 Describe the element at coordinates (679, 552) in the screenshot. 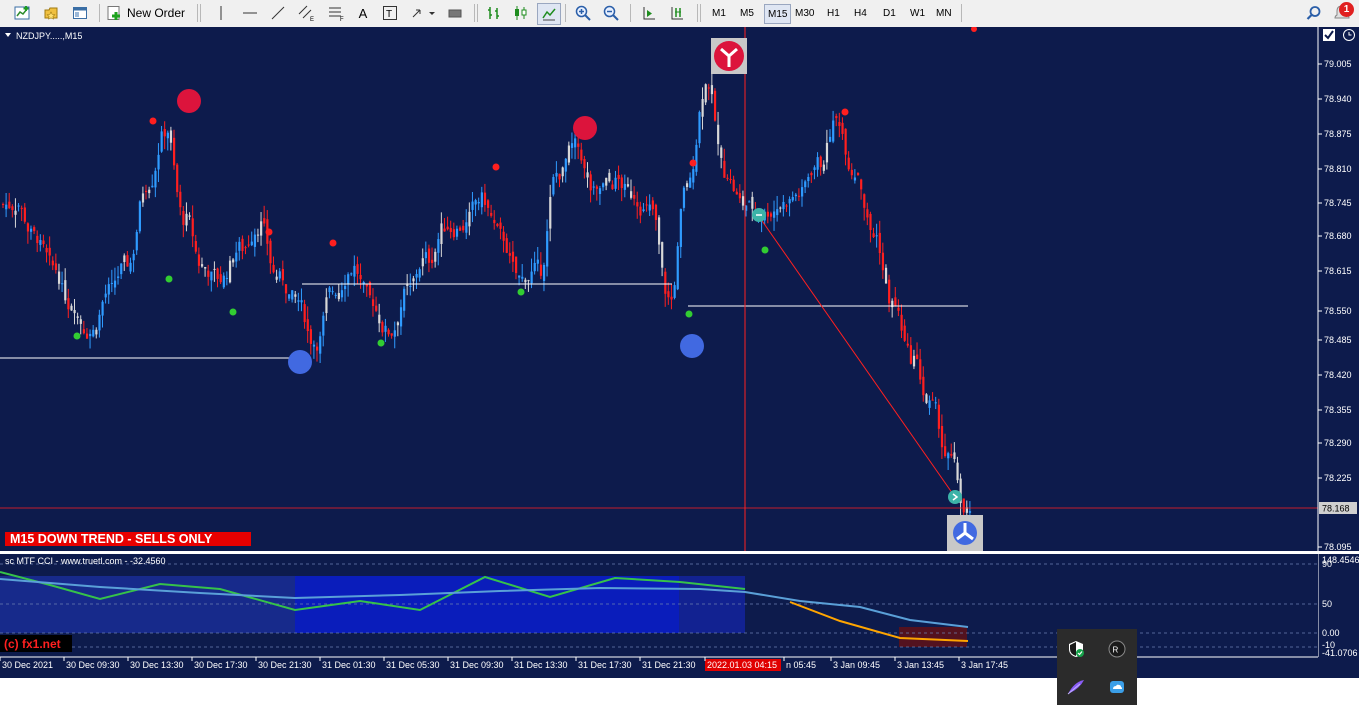

I see `panel-separator` at that location.